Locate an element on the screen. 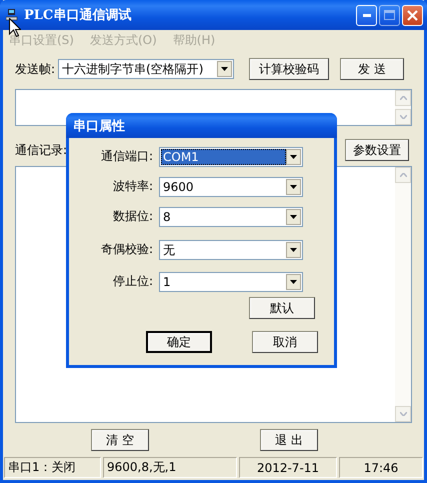  frame-type-dropdown: 十六进制字节串(空格隔开) is located at coordinates (146, 69).